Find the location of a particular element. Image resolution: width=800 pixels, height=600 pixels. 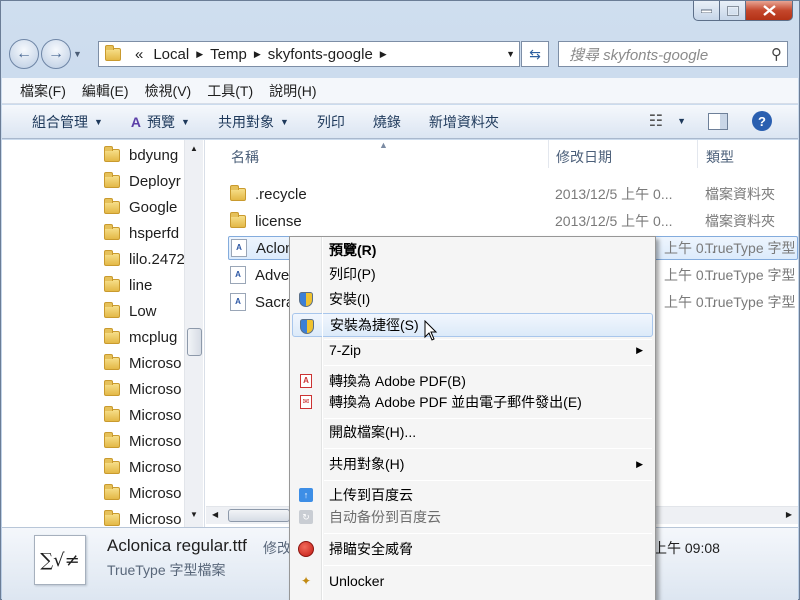

burn-button: 燒錄 is located at coordinates (387, 122).